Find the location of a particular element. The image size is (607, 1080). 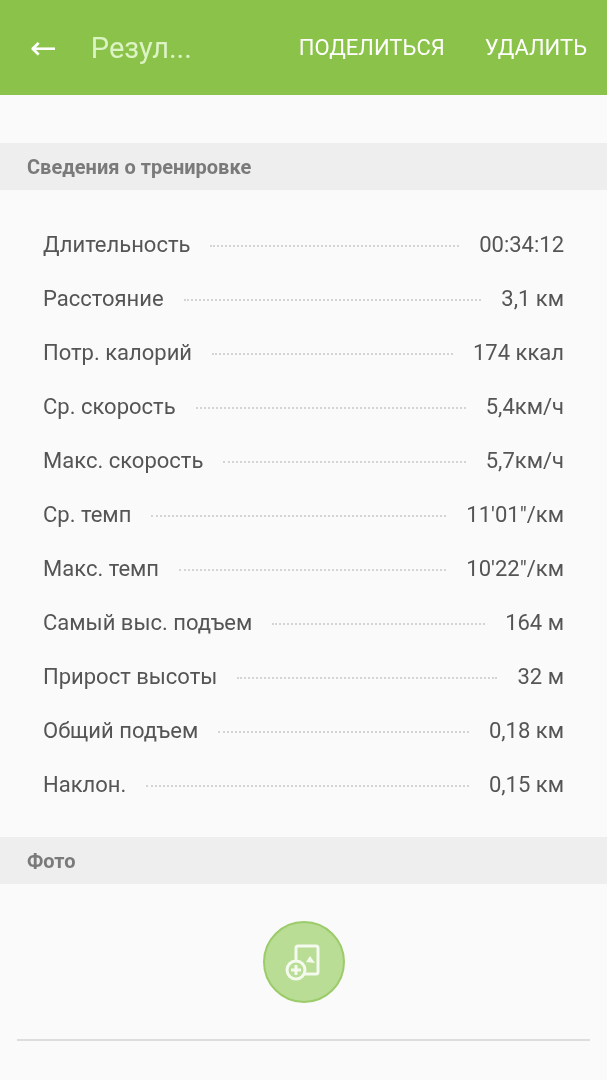

stat-value: 164 м is located at coordinates (534, 622).